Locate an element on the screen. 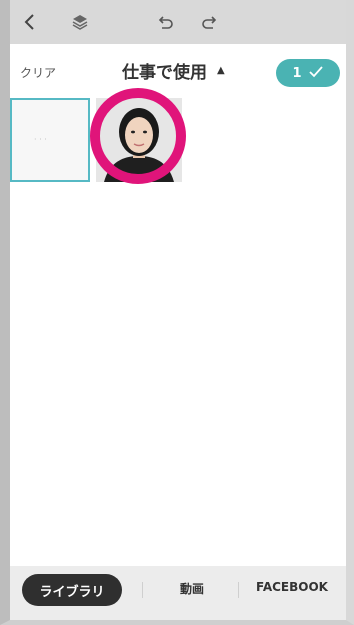 This screenshot has width=354, height=625. album-selector: 仕事で使用 ▲ is located at coordinates (173, 70).